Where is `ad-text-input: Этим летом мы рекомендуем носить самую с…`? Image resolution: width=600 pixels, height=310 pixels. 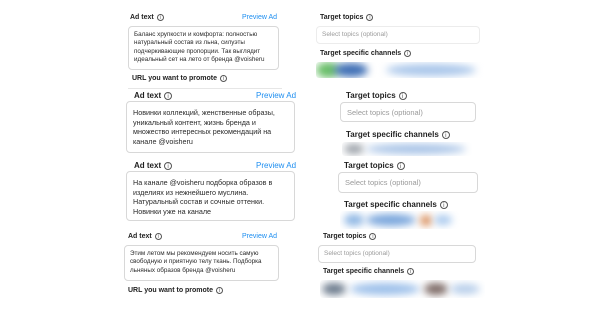
ad-text-input: Этим летом мы рекомендуем носить самую с… is located at coordinates (201, 263).